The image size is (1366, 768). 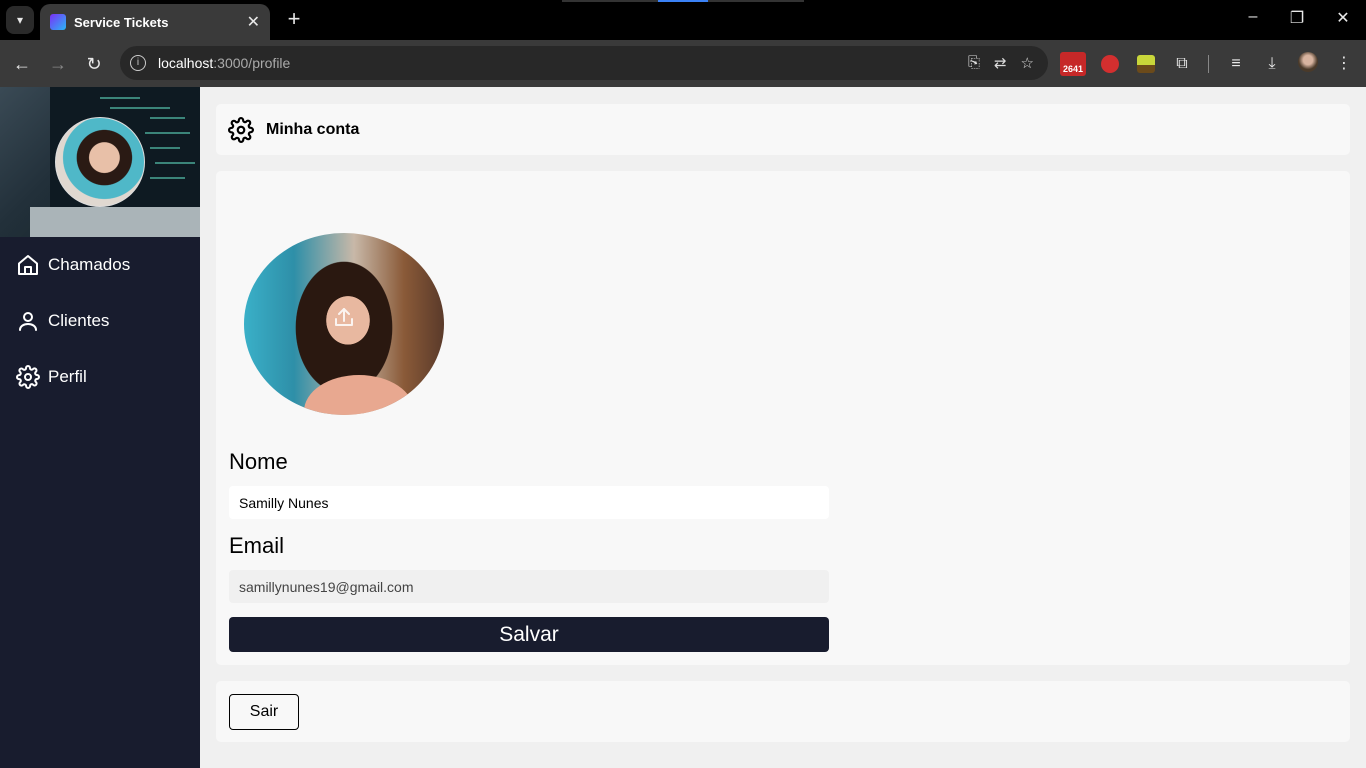 What do you see at coordinates (313, 129) in the screenshot?
I see `page-title: Minha conta` at bounding box center [313, 129].